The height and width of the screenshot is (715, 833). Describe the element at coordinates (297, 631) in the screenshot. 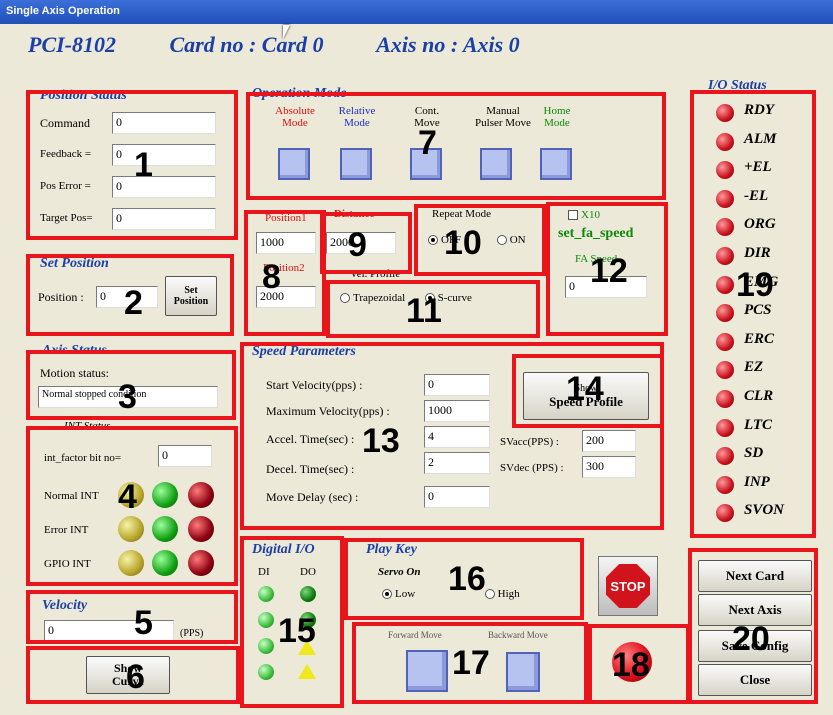

I see `annotation-number-15: 15` at that location.